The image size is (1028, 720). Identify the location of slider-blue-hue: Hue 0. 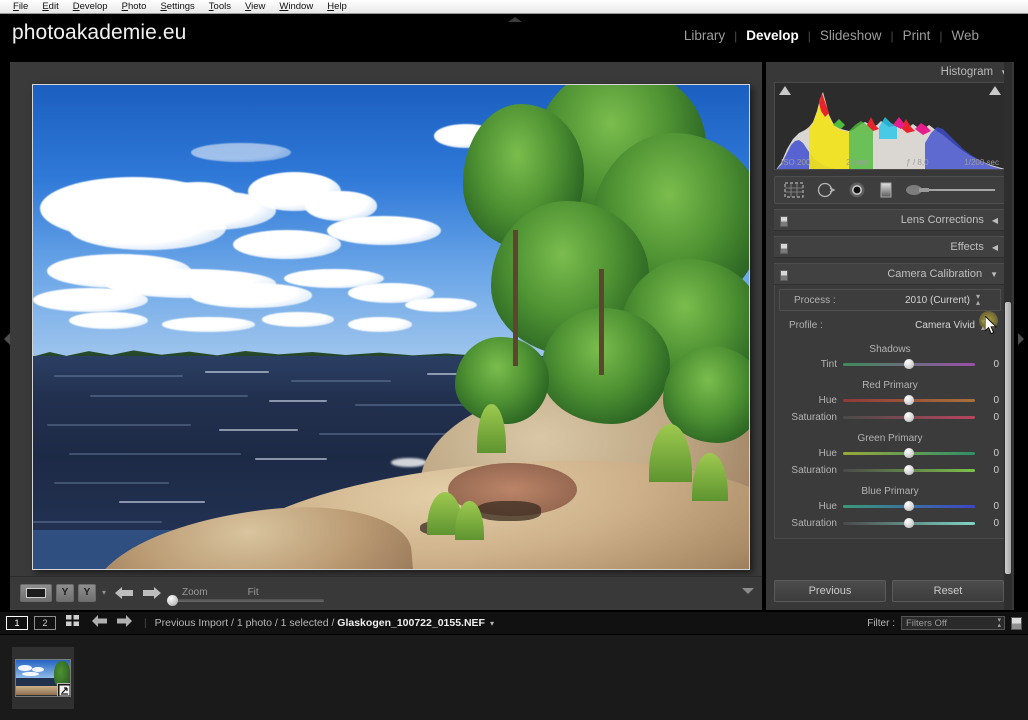
(890, 506).